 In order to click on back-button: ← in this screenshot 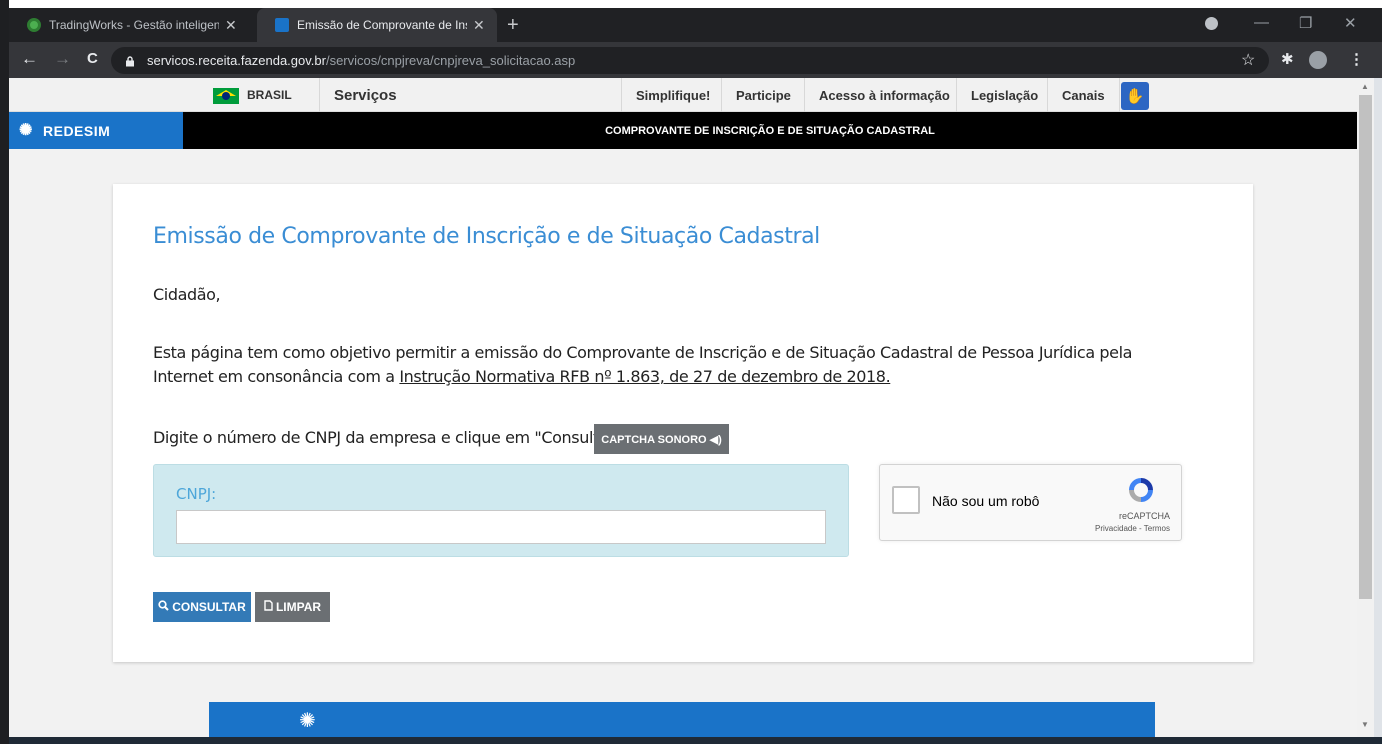, I will do `click(29, 59)`.